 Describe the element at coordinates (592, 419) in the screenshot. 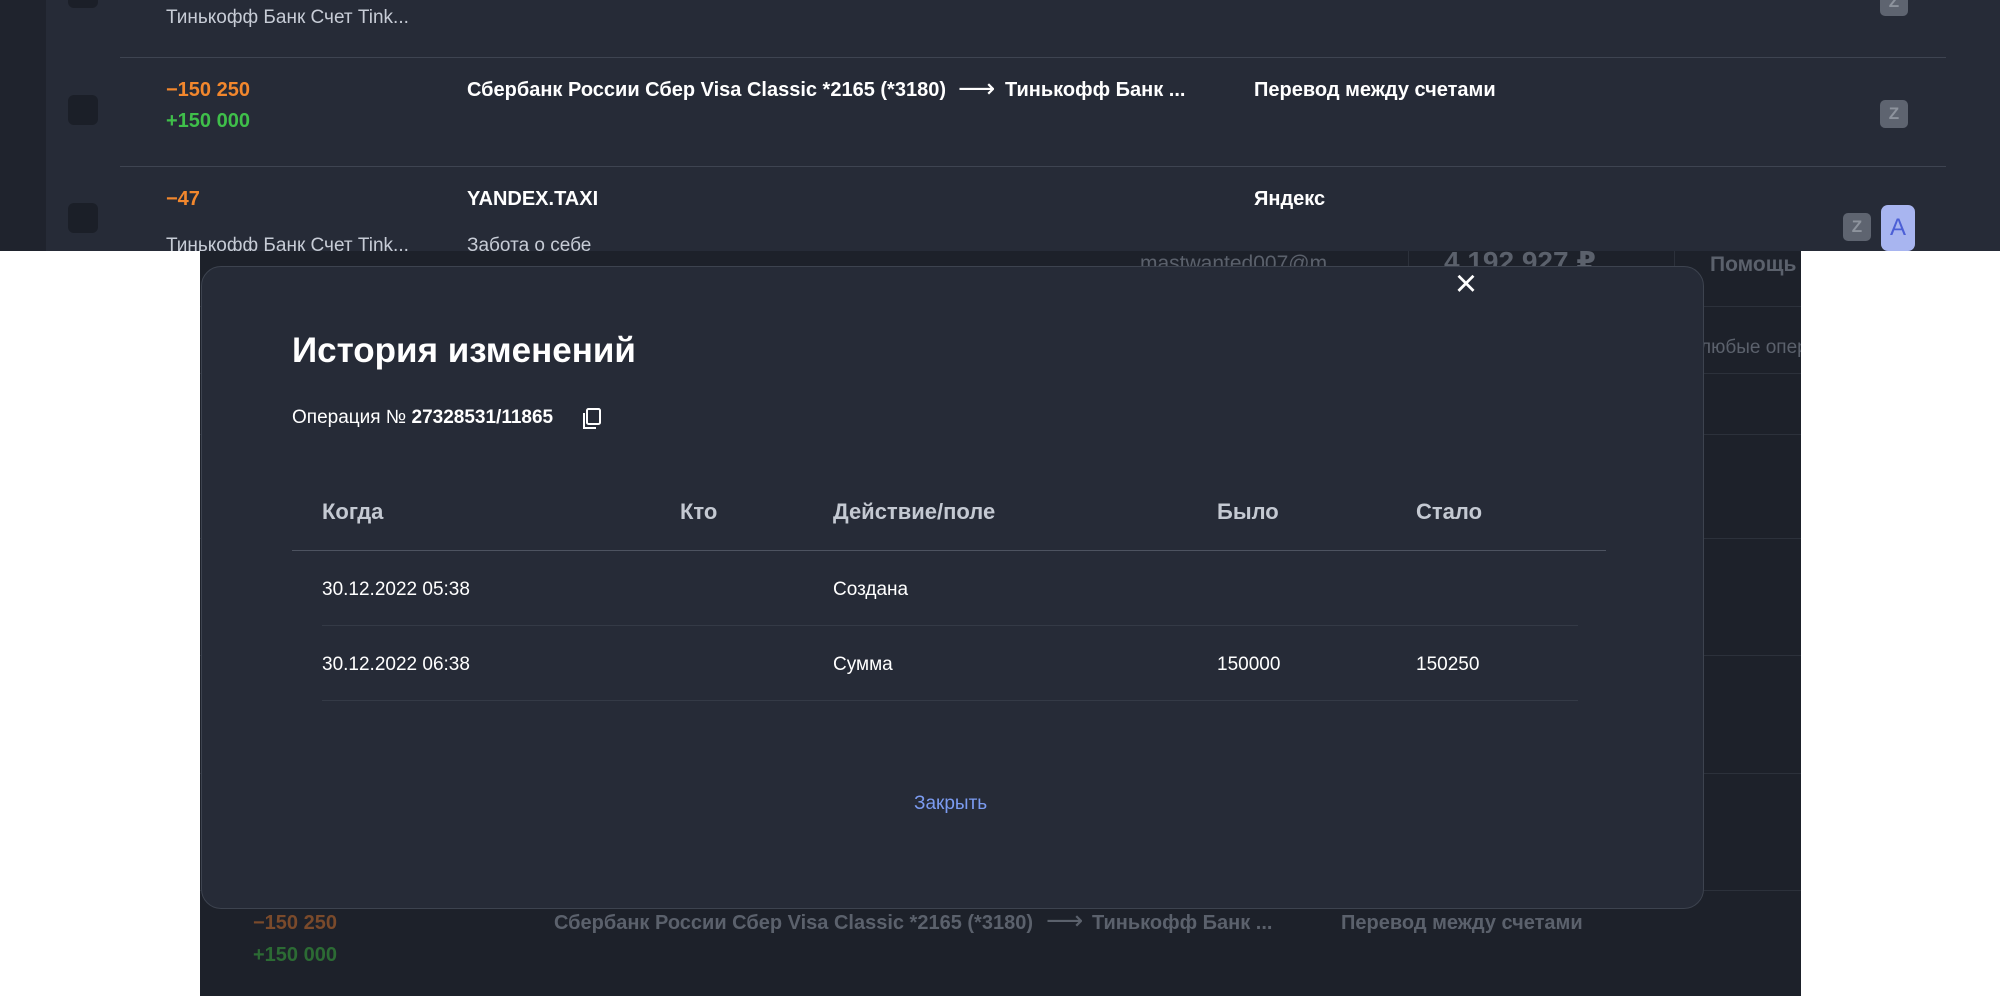

I see `copy-icon` at that location.